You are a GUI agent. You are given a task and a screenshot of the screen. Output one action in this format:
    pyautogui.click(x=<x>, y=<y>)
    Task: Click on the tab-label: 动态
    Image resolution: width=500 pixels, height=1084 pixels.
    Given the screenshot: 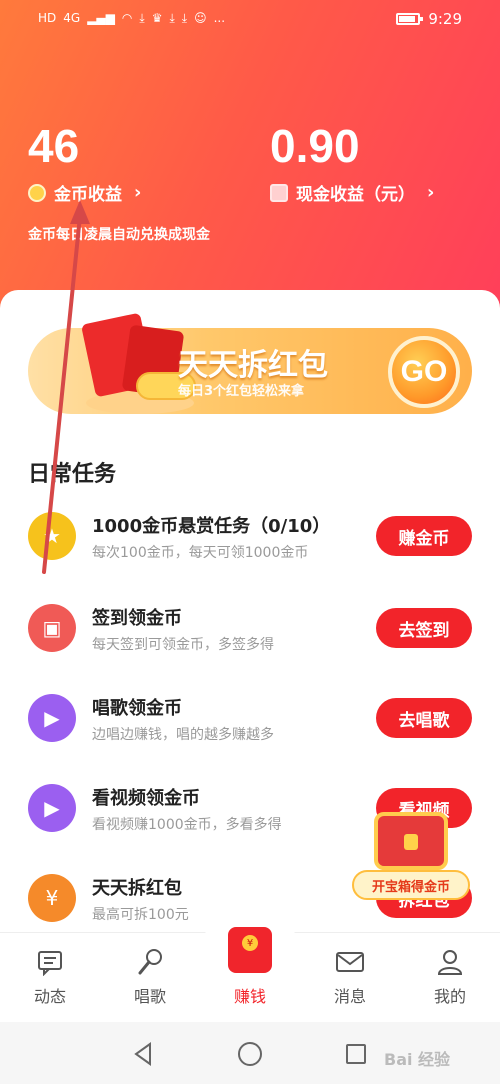 What is the action you would take?
    pyautogui.click(x=49, y=996)
    